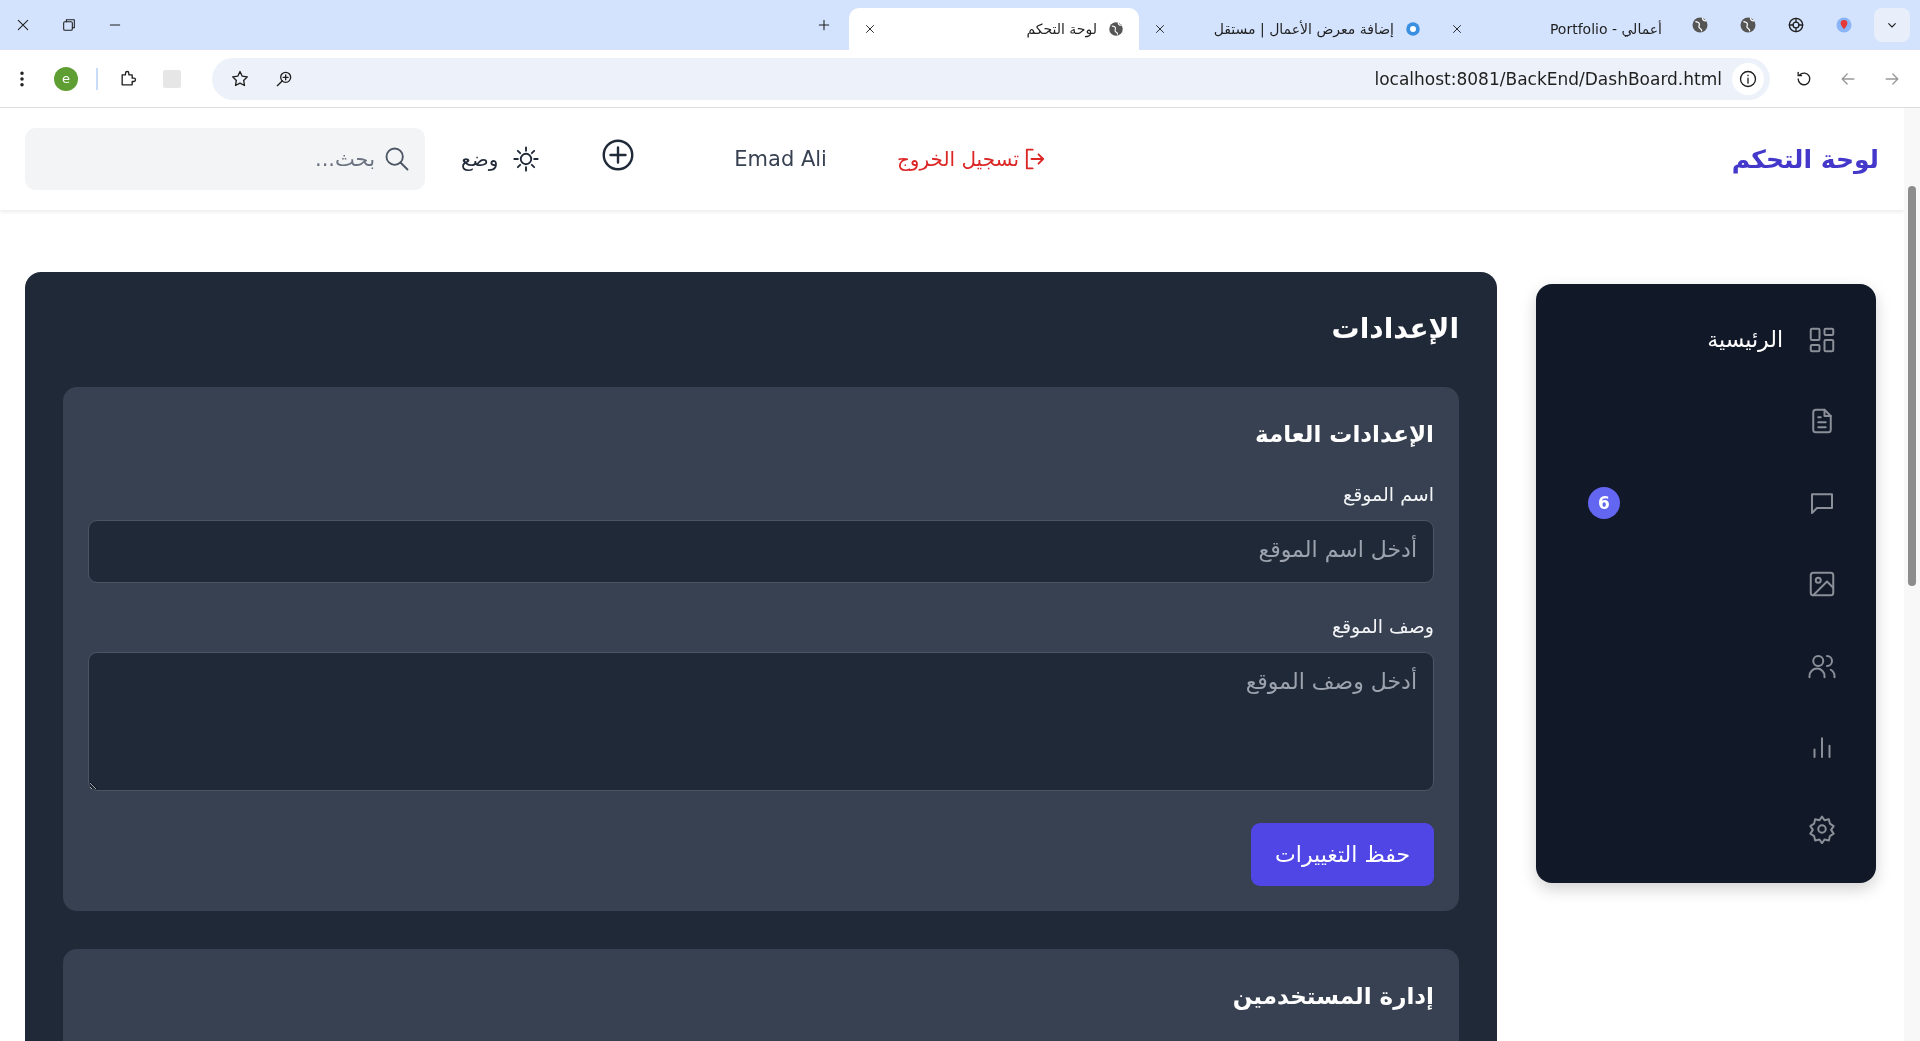  I want to click on sun-icon, so click(526, 159).